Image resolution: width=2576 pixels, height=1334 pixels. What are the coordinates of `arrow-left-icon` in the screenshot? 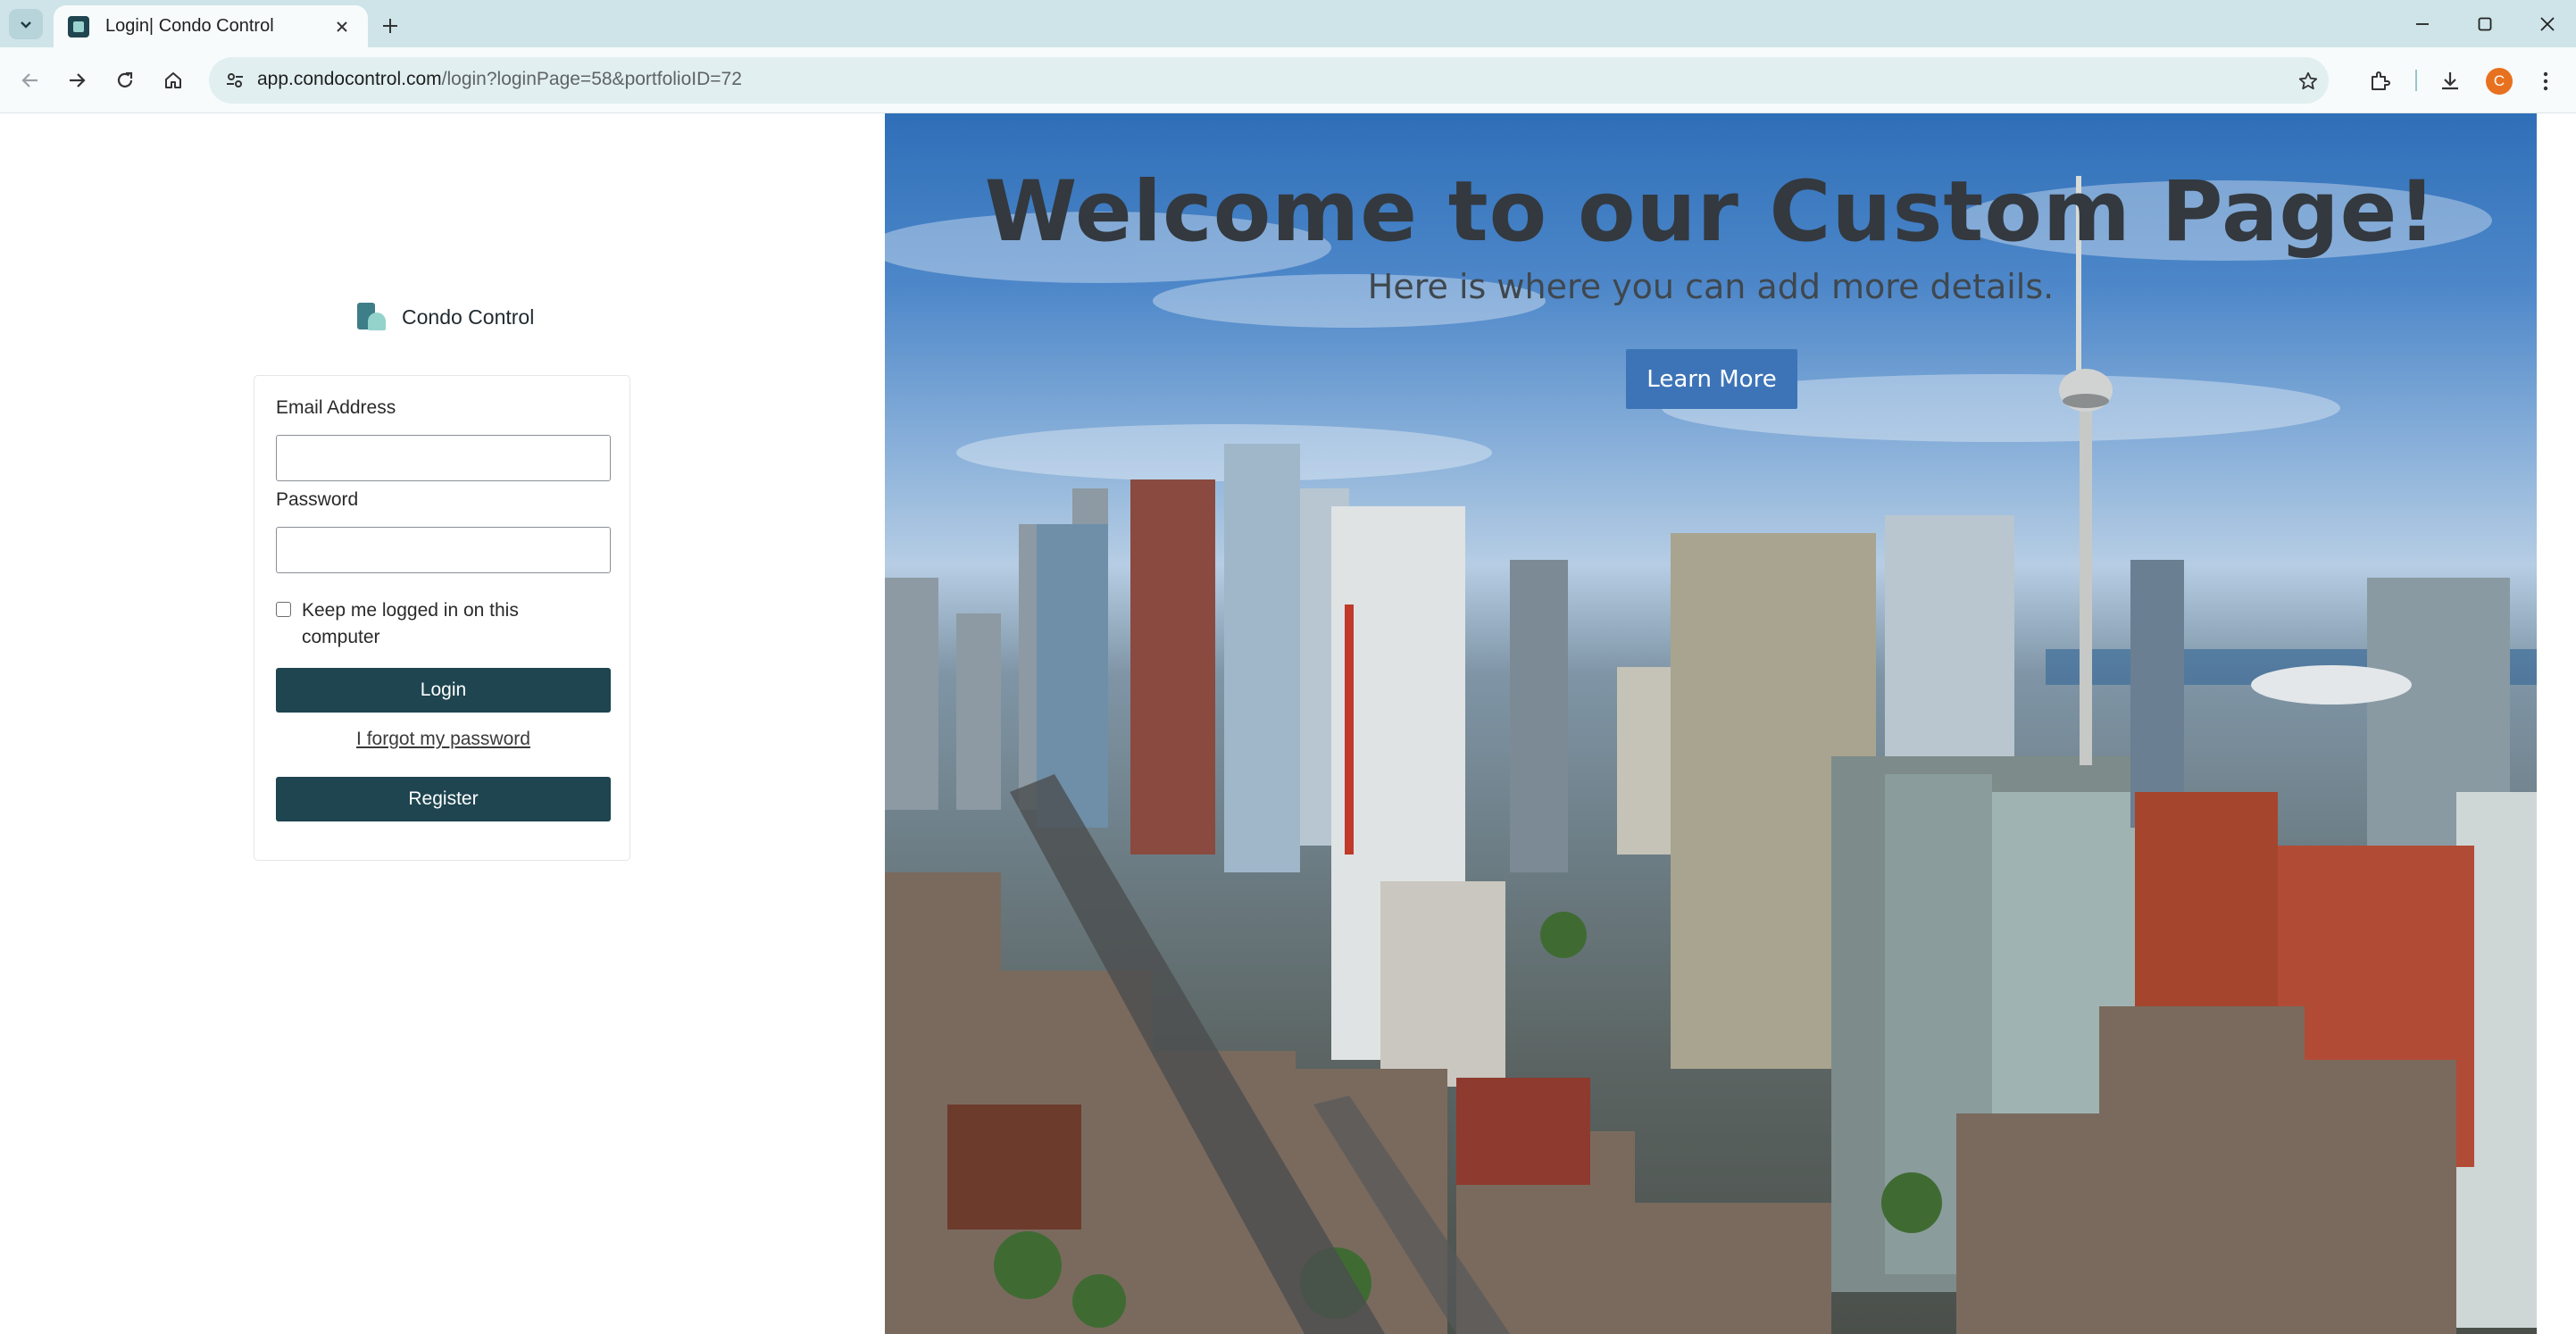 It's located at (29, 80).